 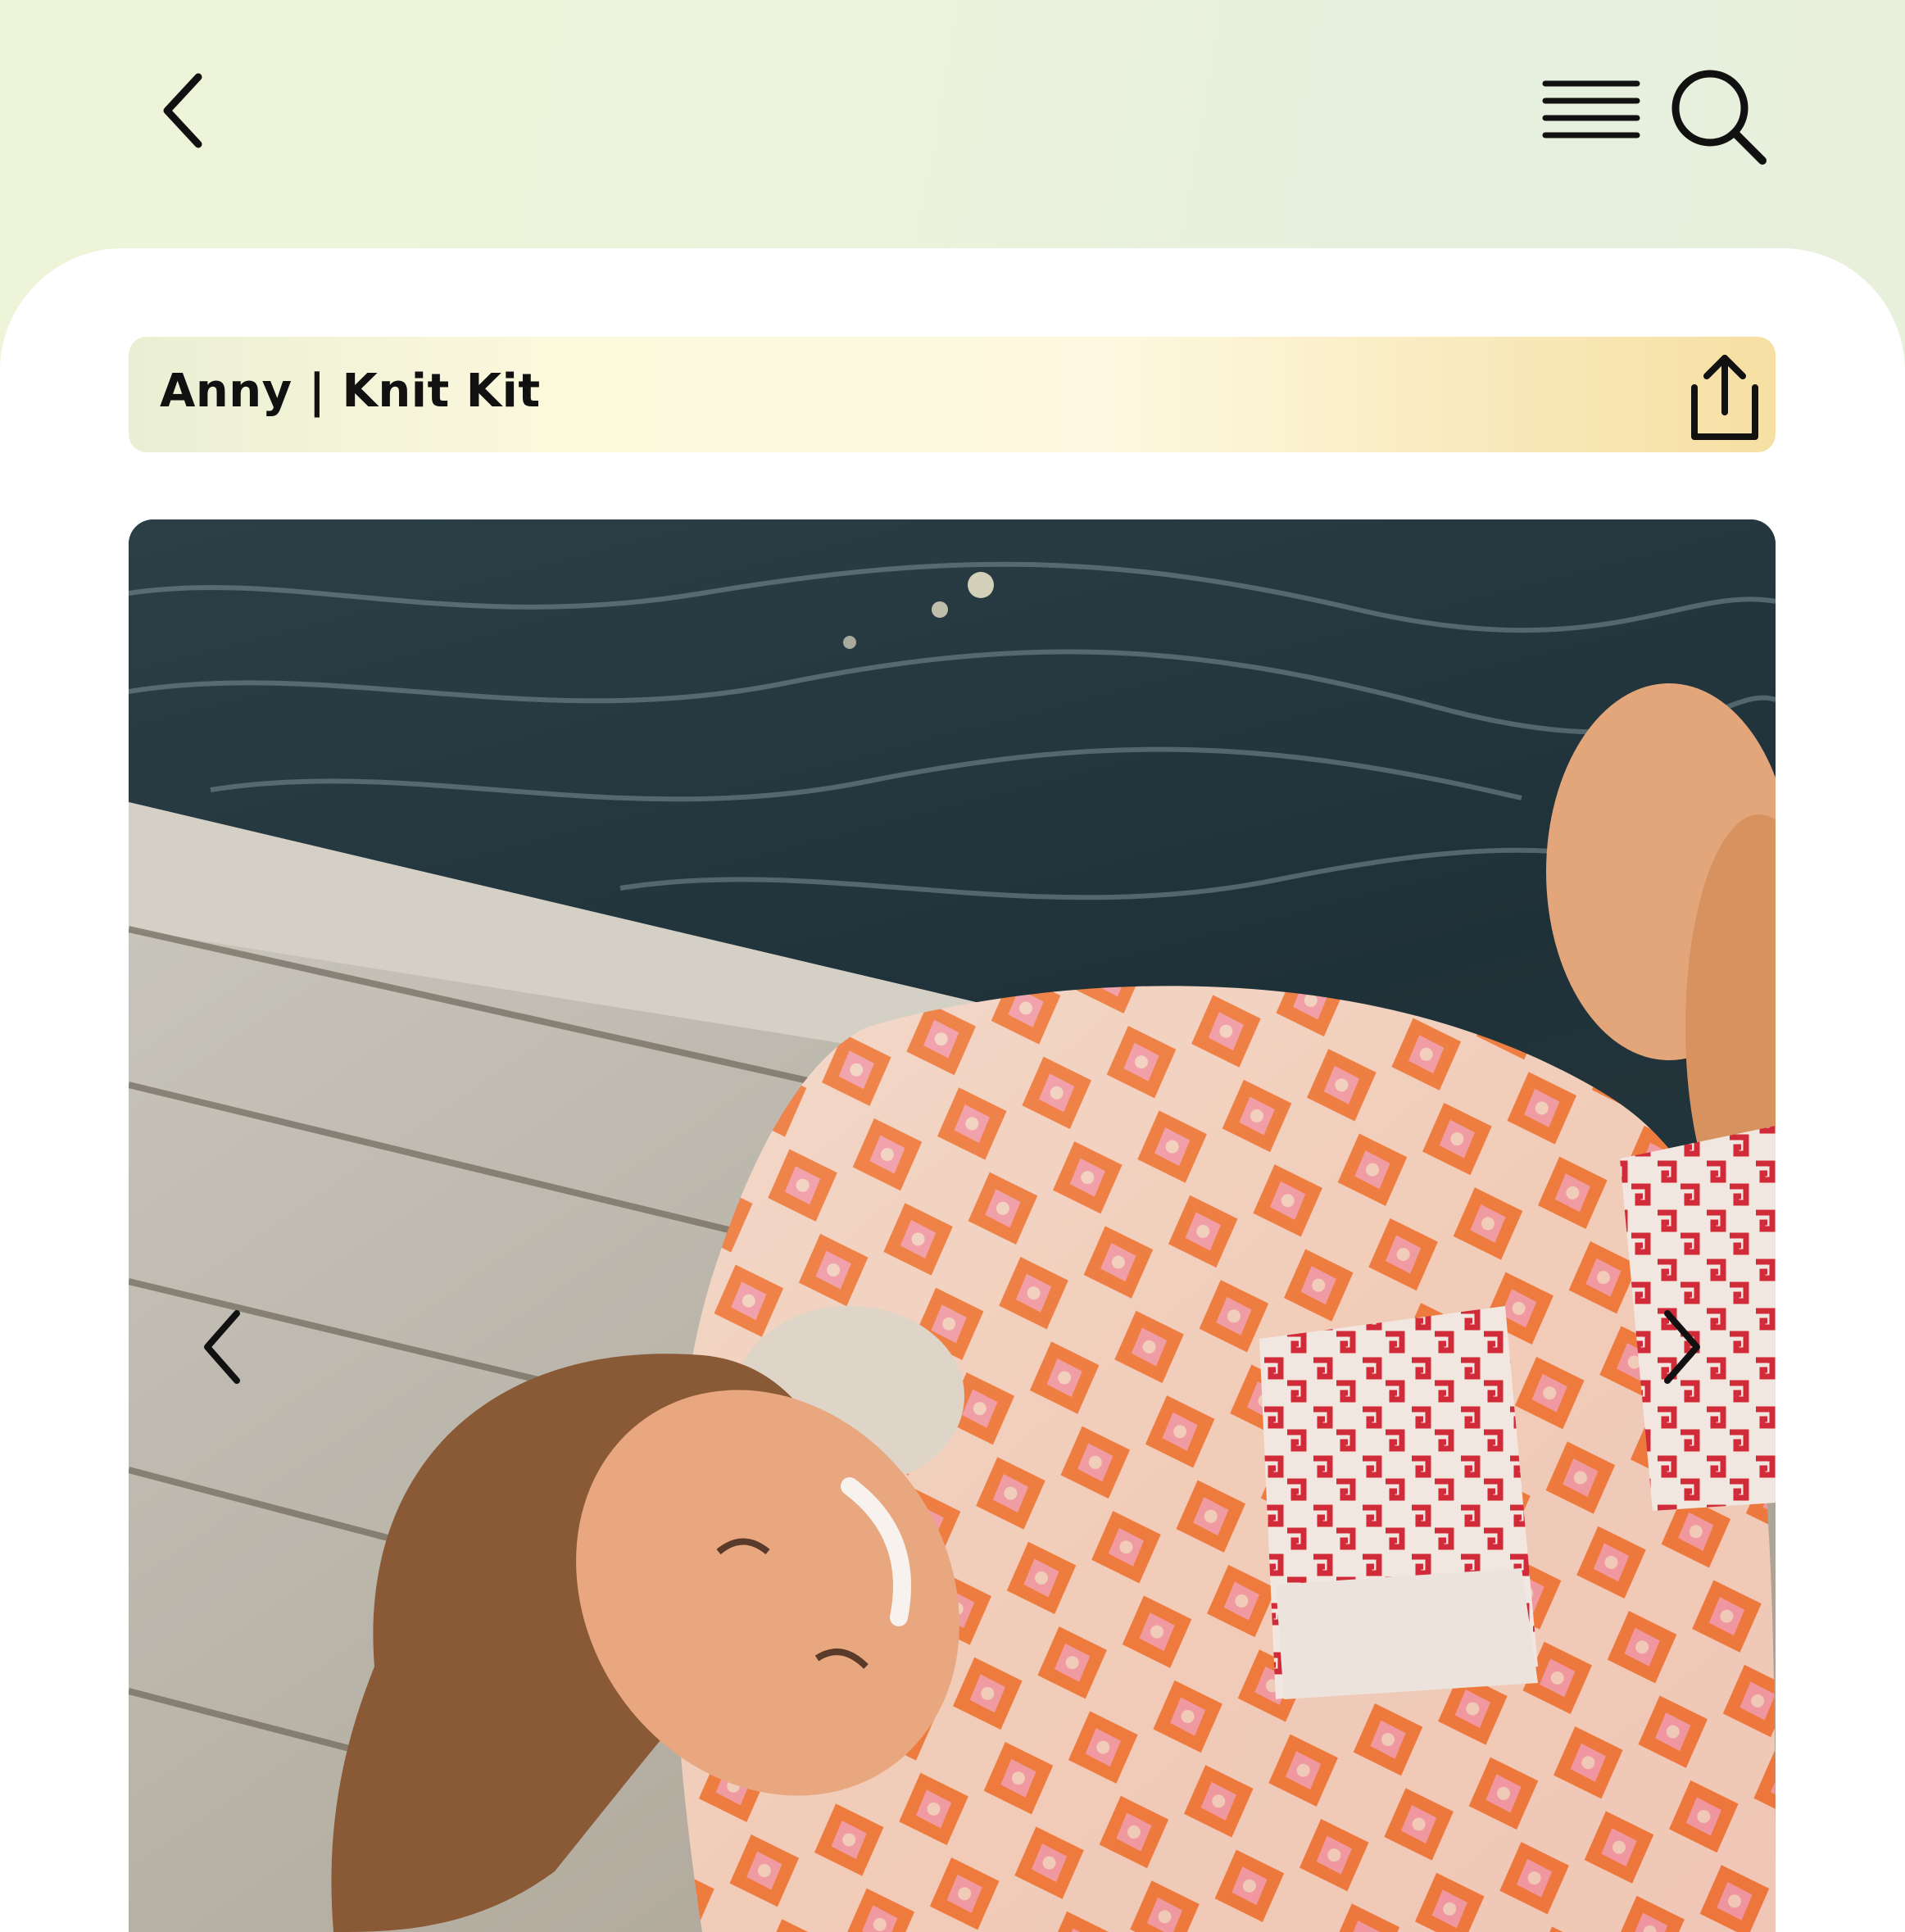 I want to click on product-title-bar: Anny | Knit Kit, so click(x=952, y=394).